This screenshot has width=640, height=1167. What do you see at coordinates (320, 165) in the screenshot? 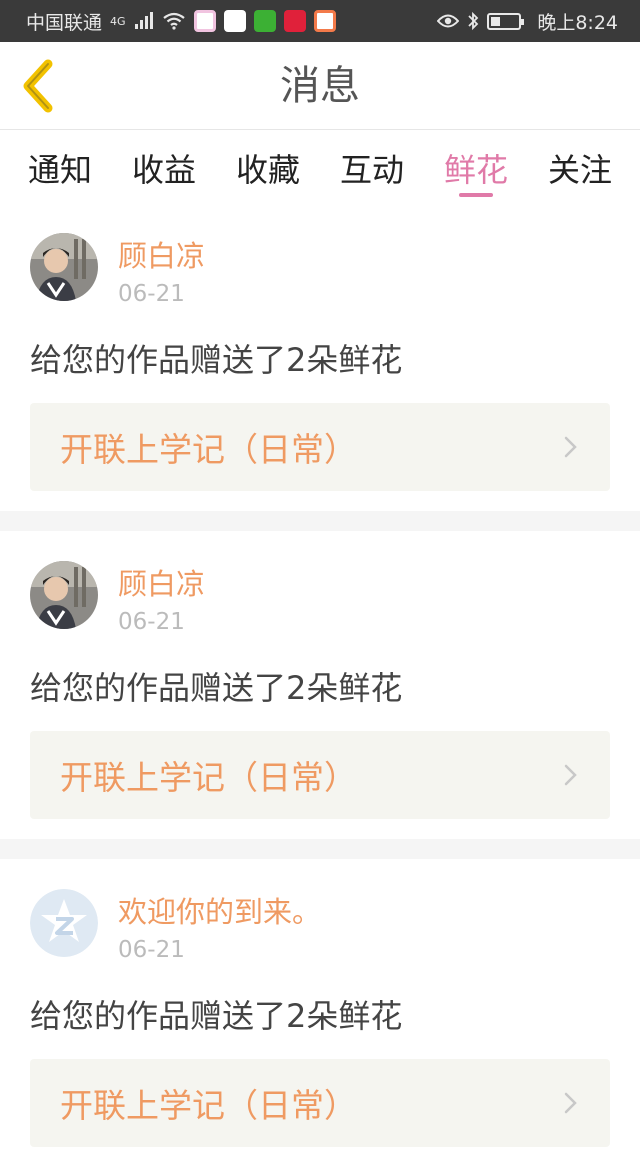
I see `tab-bar: 通知 收益 收藏 互动 鲜花 关注` at bounding box center [320, 165].